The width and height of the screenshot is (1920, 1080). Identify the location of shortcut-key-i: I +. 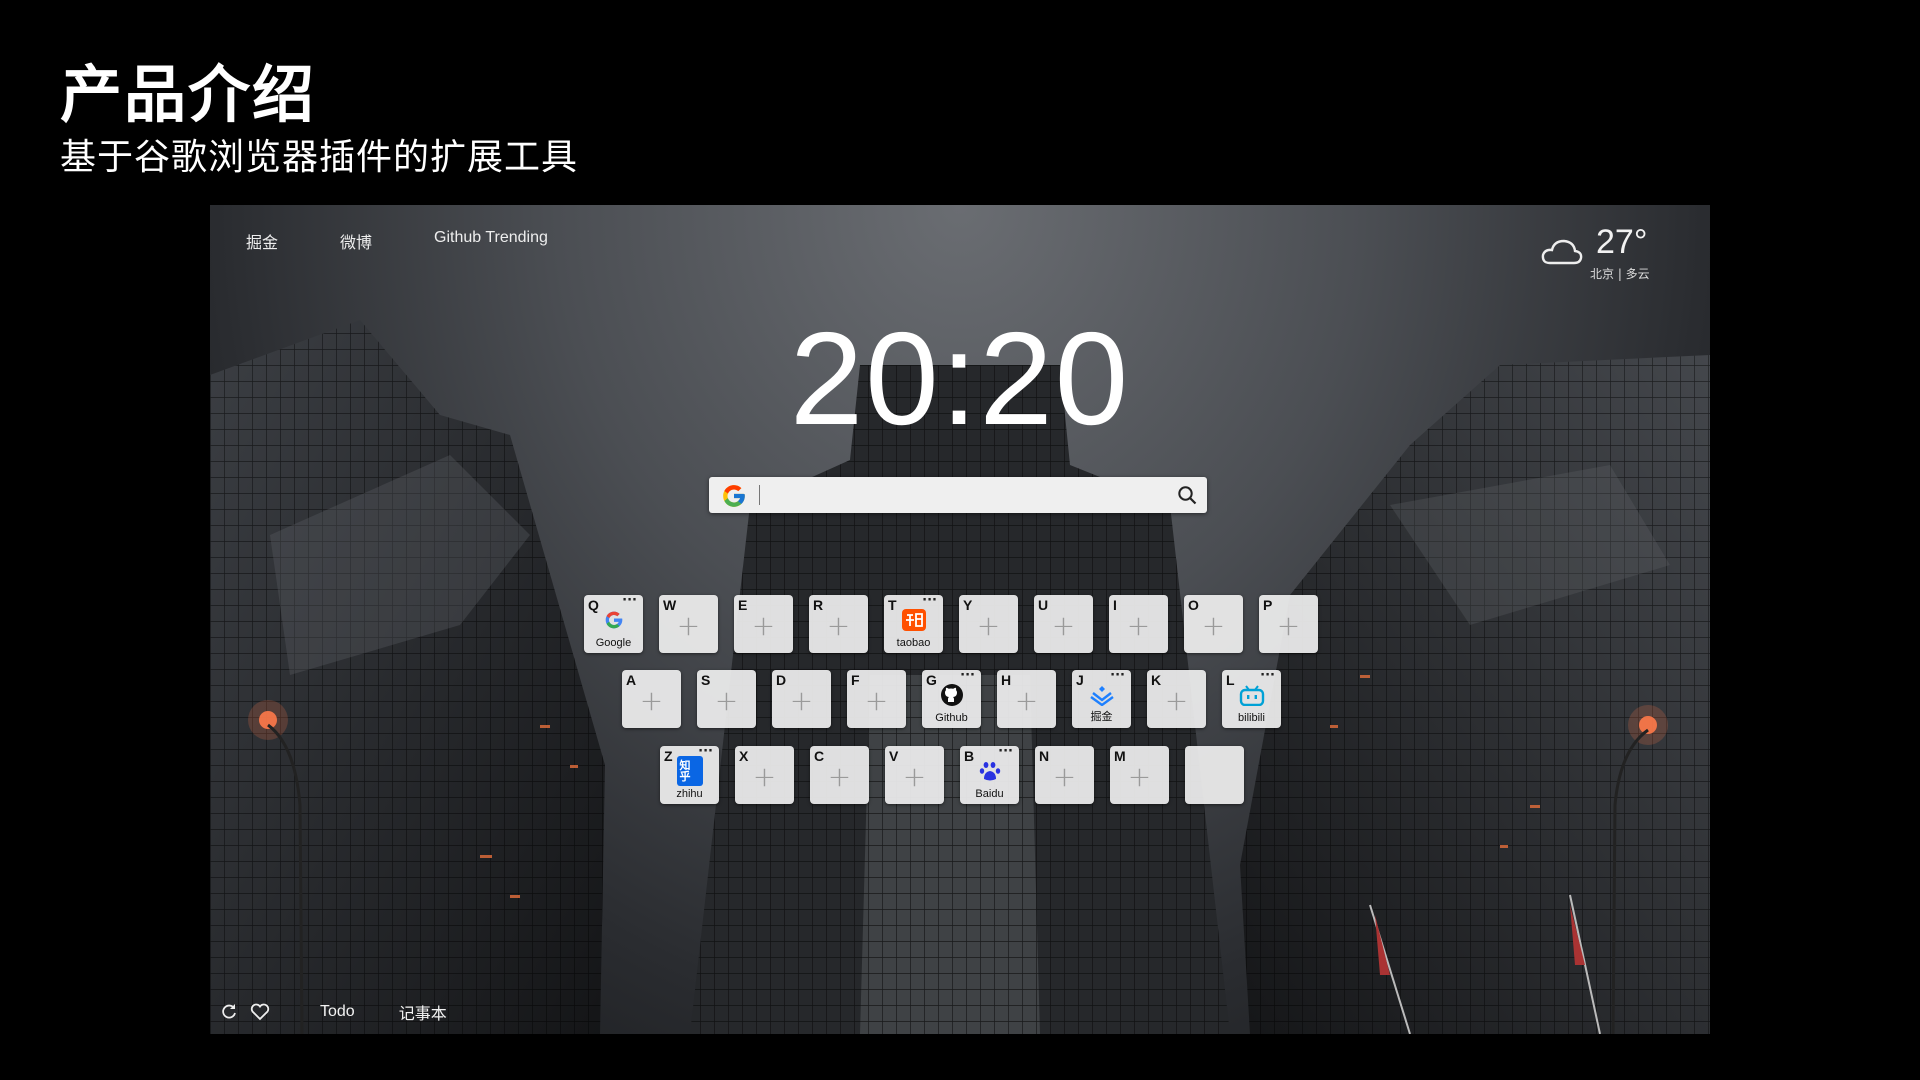
(1138, 624).